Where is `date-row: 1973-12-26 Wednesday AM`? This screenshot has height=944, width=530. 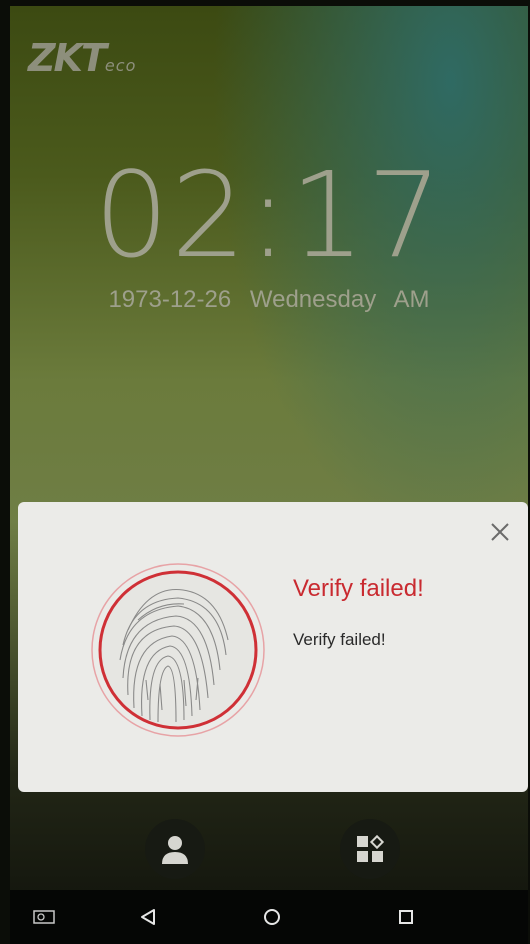
date-row: 1973-12-26 Wednesday AM is located at coordinates (269, 300).